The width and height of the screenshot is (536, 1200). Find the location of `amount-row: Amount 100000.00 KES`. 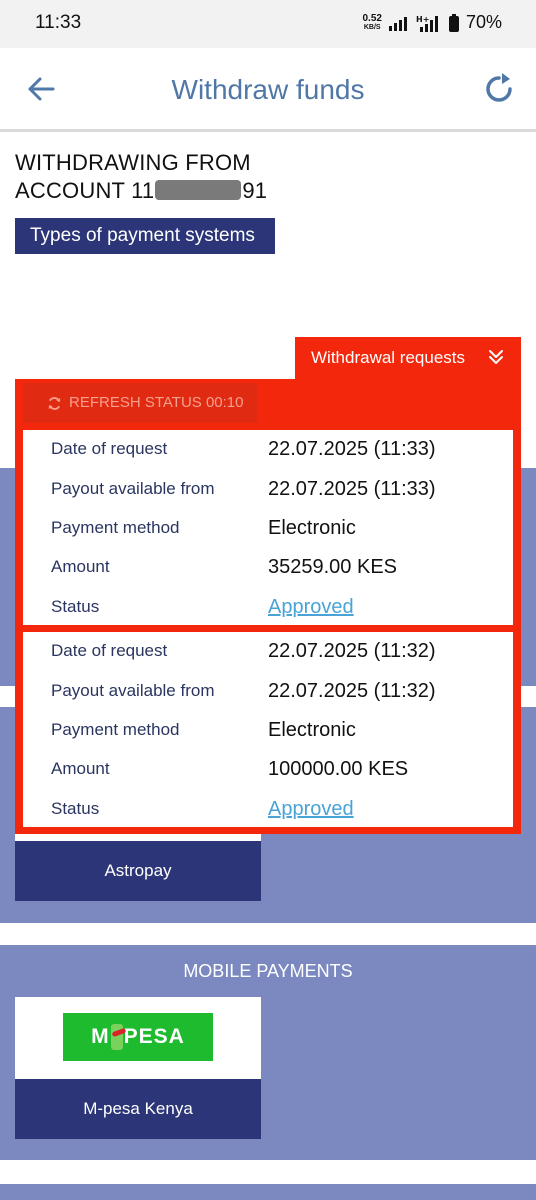

amount-row: Amount 100000.00 KES is located at coordinates (268, 770).